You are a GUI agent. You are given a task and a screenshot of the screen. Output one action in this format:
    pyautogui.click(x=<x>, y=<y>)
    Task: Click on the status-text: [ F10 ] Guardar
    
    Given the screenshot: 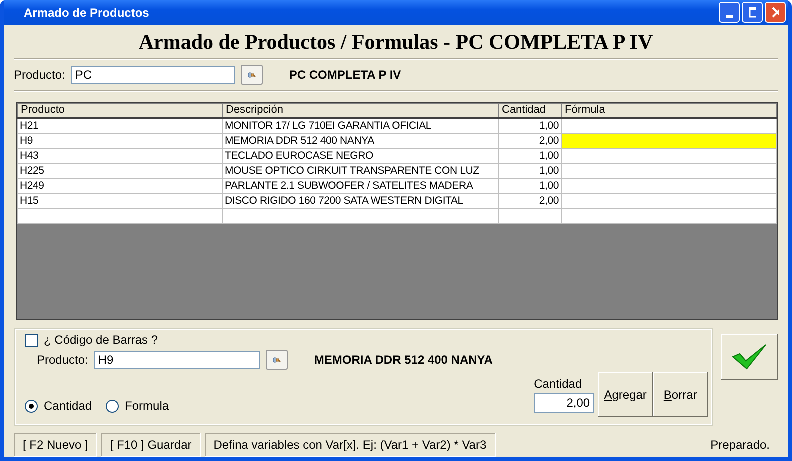 What is the action you would take?
    pyautogui.click(x=151, y=445)
    